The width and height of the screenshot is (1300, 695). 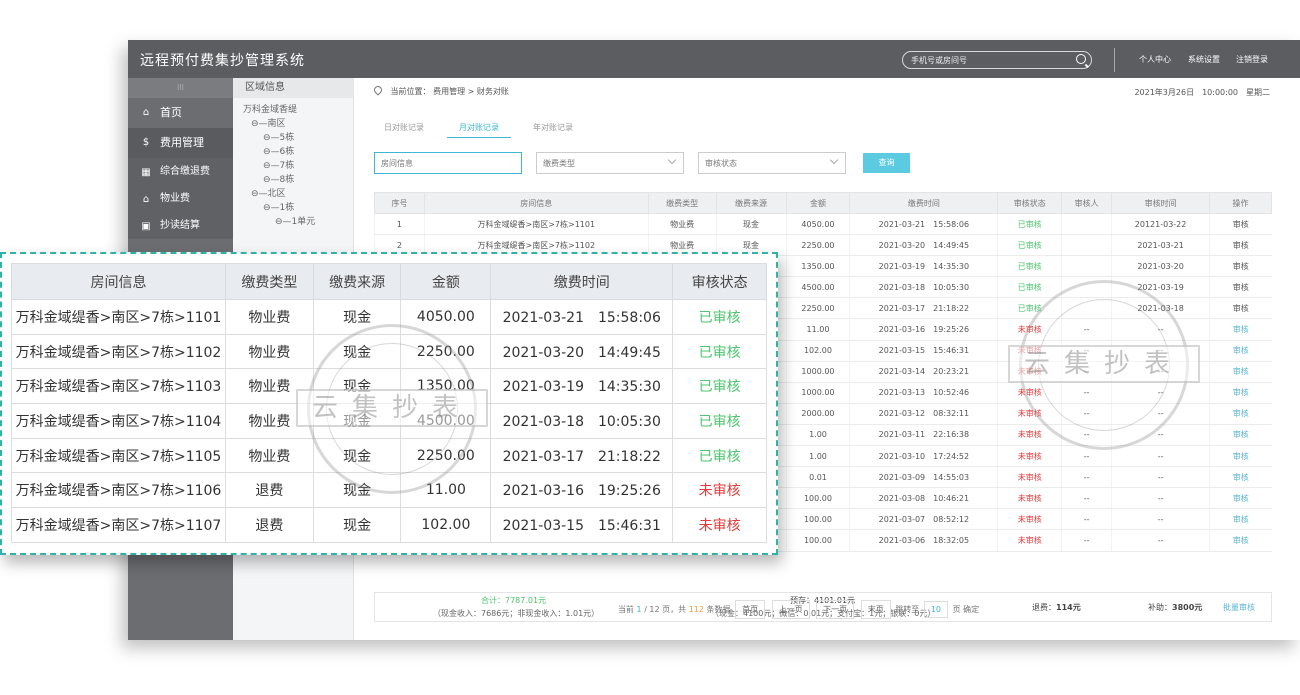 I want to click on tab-yearly: 年对账记录, so click(x=553, y=127).